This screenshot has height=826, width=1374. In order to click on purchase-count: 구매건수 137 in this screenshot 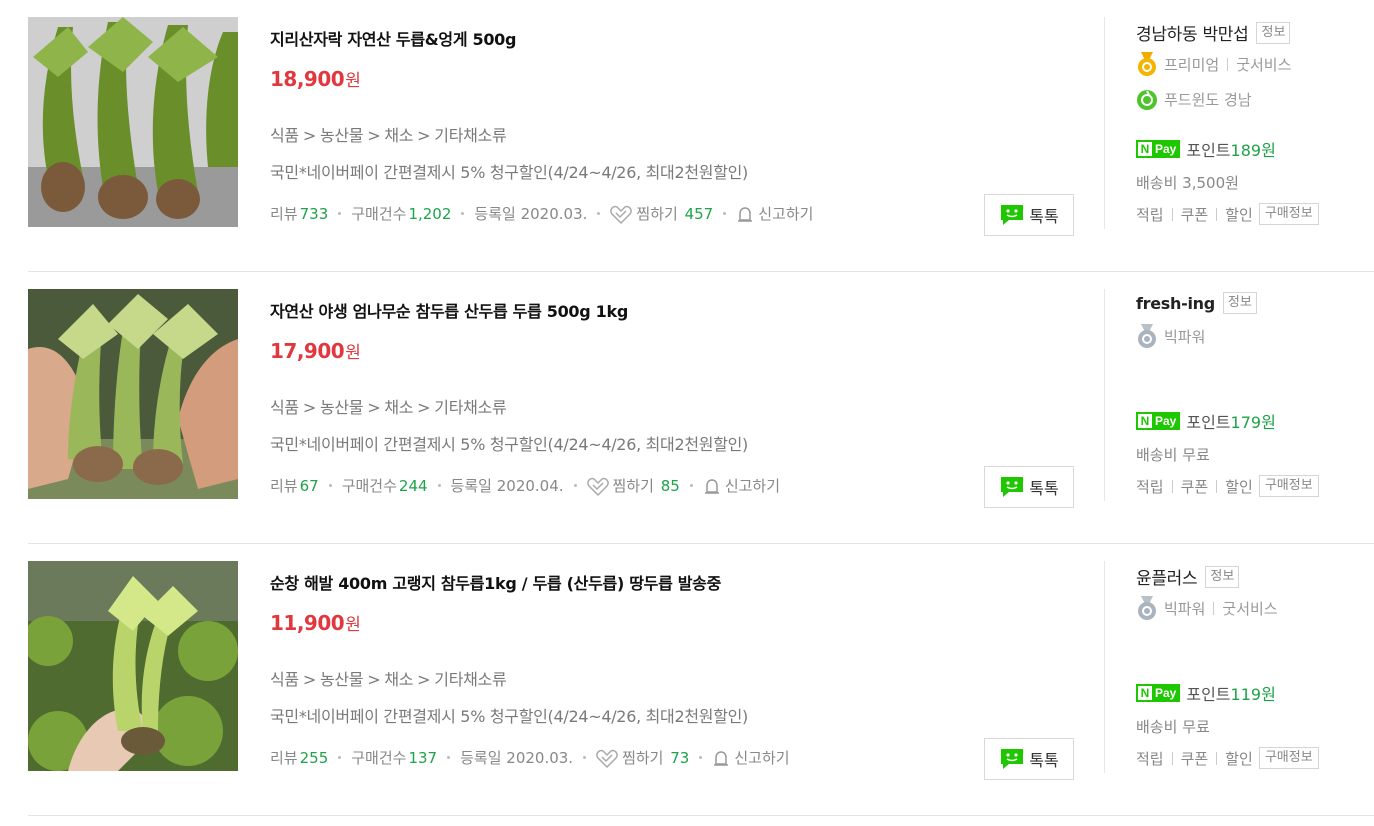, I will do `click(394, 758)`.